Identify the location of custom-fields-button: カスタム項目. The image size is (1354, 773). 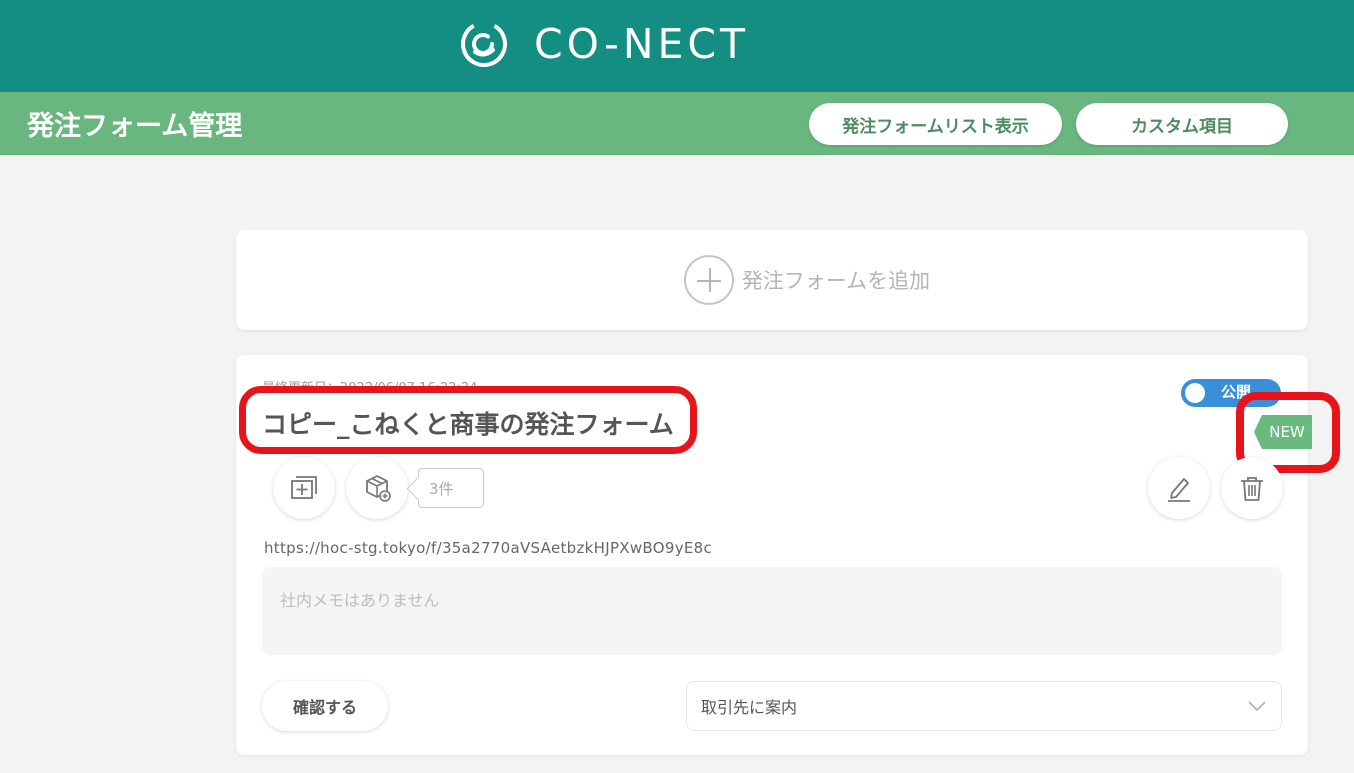
(1182, 124).